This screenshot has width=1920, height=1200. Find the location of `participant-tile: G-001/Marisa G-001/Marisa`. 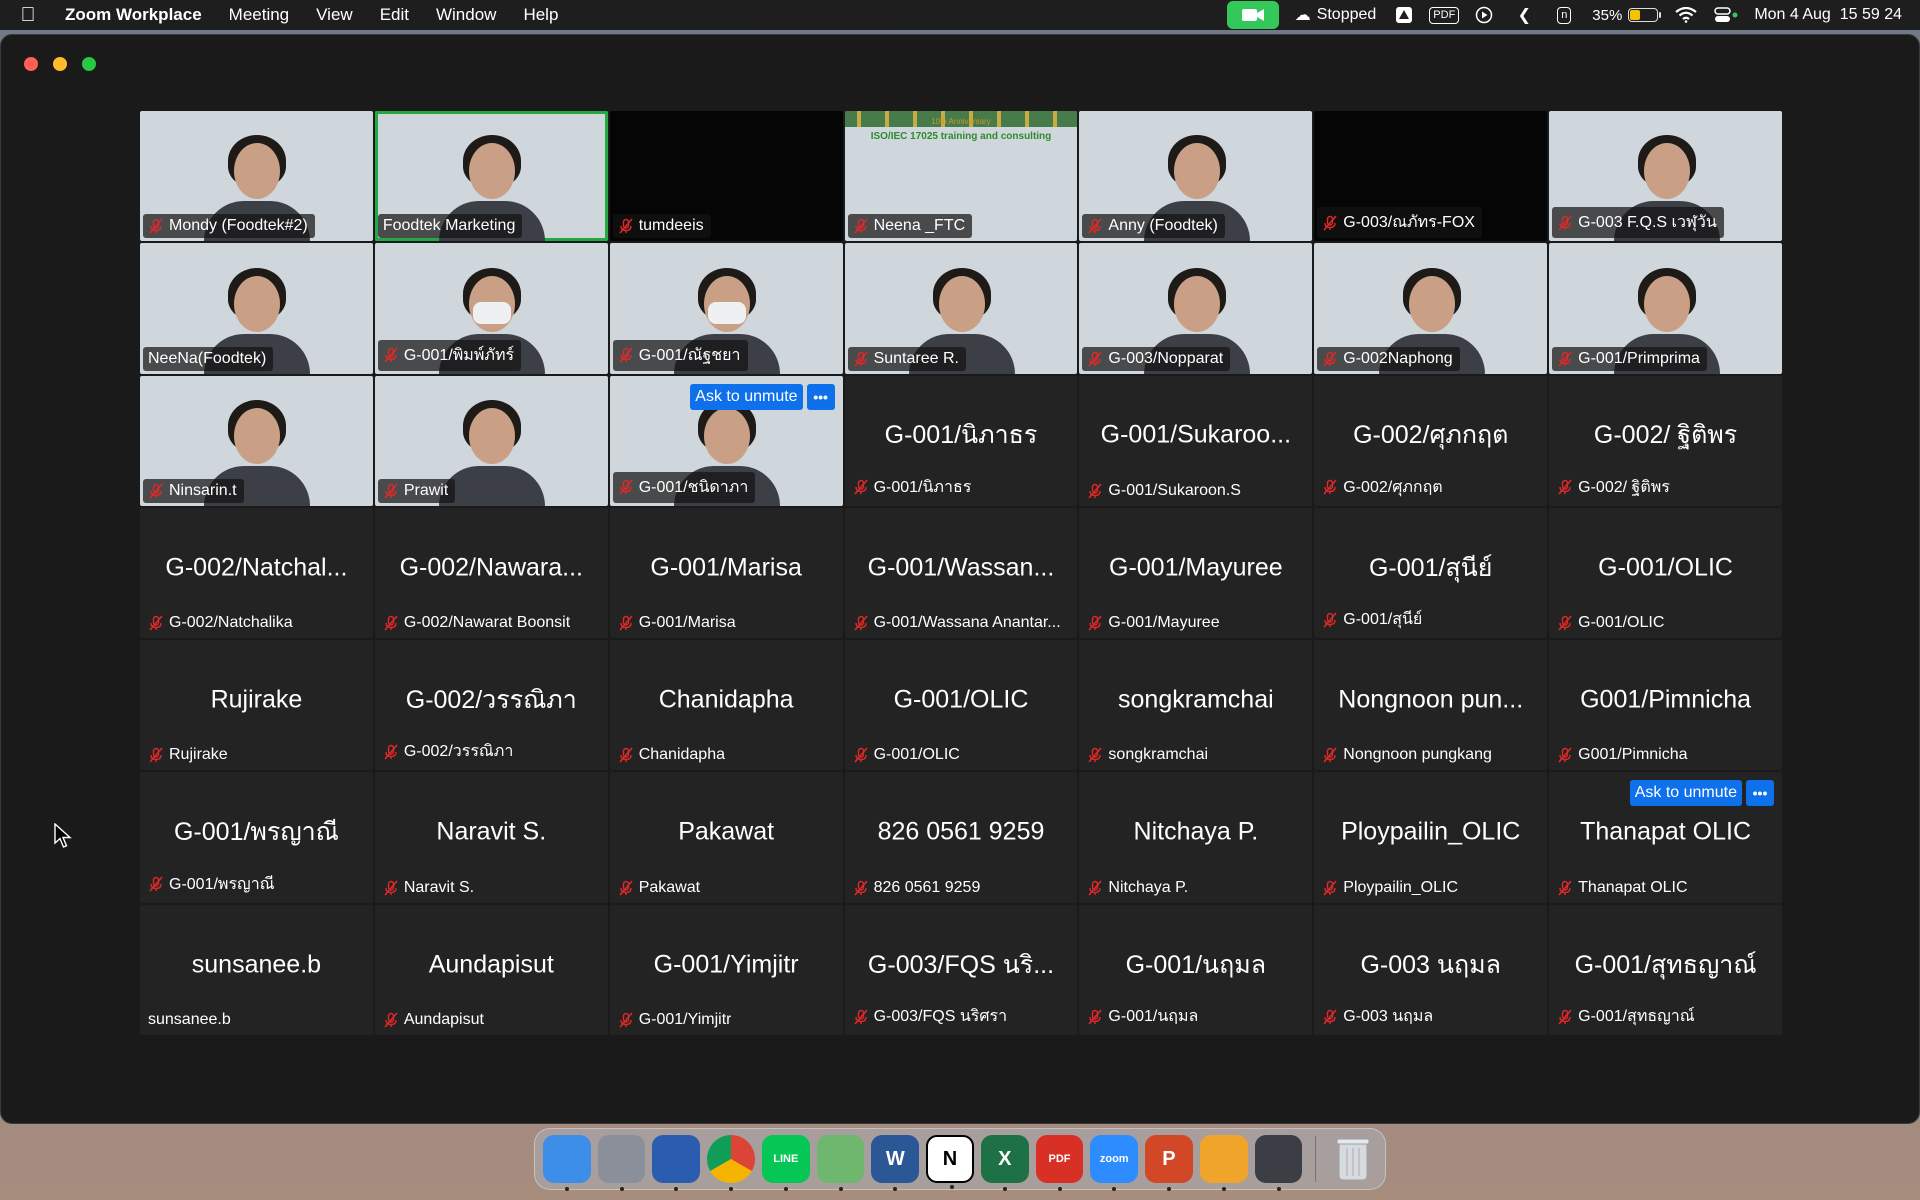

participant-tile: G-001/Marisa G-001/Marisa is located at coordinates (726, 573).